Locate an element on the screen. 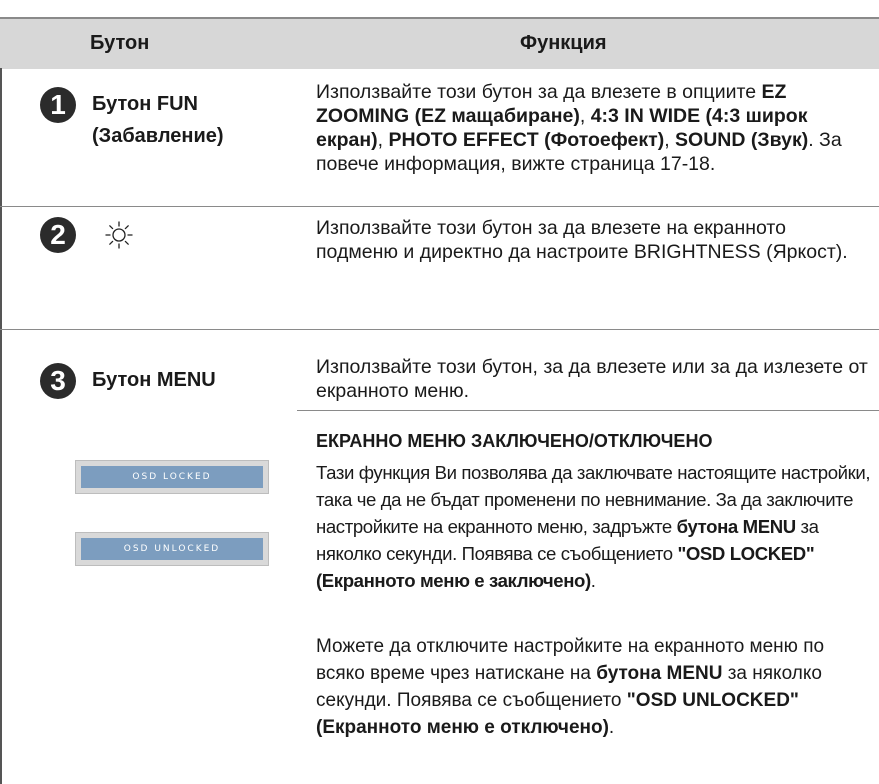 The image size is (879, 784). row-number-2-icon: 2 is located at coordinates (58, 235).